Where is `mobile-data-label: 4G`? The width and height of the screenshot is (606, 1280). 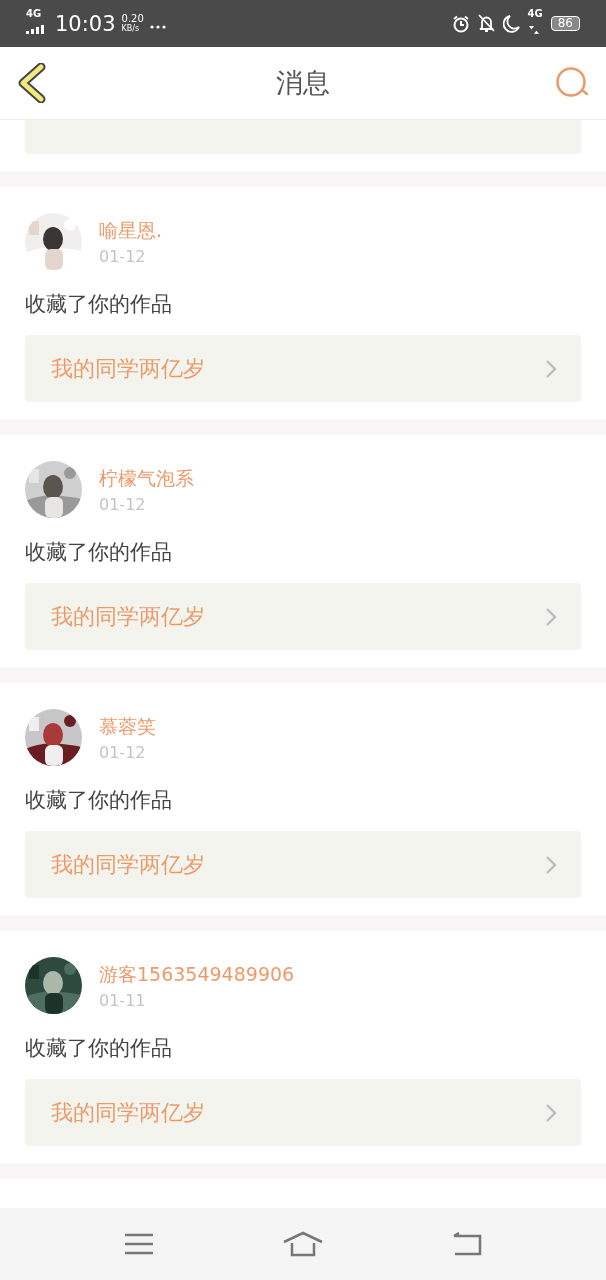 mobile-data-label: 4G is located at coordinates (535, 14).